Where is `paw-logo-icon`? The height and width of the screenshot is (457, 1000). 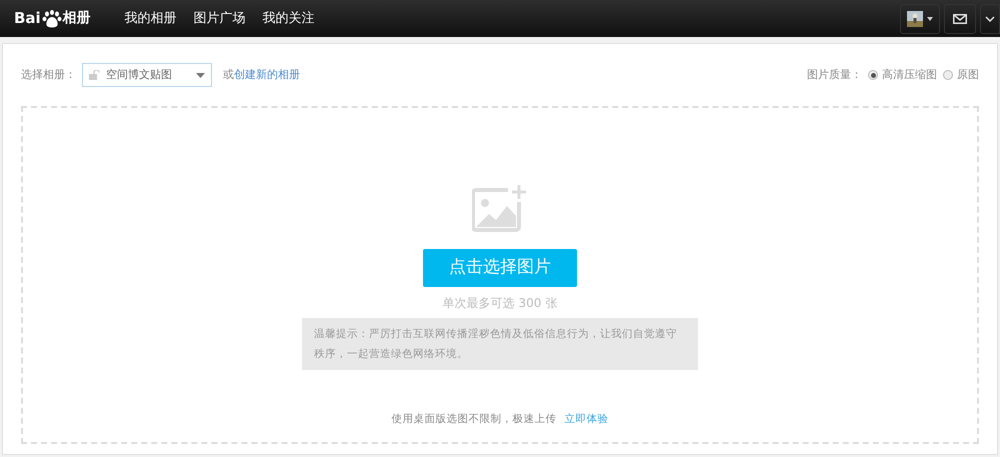 paw-logo-icon is located at coordinates (52, 19).